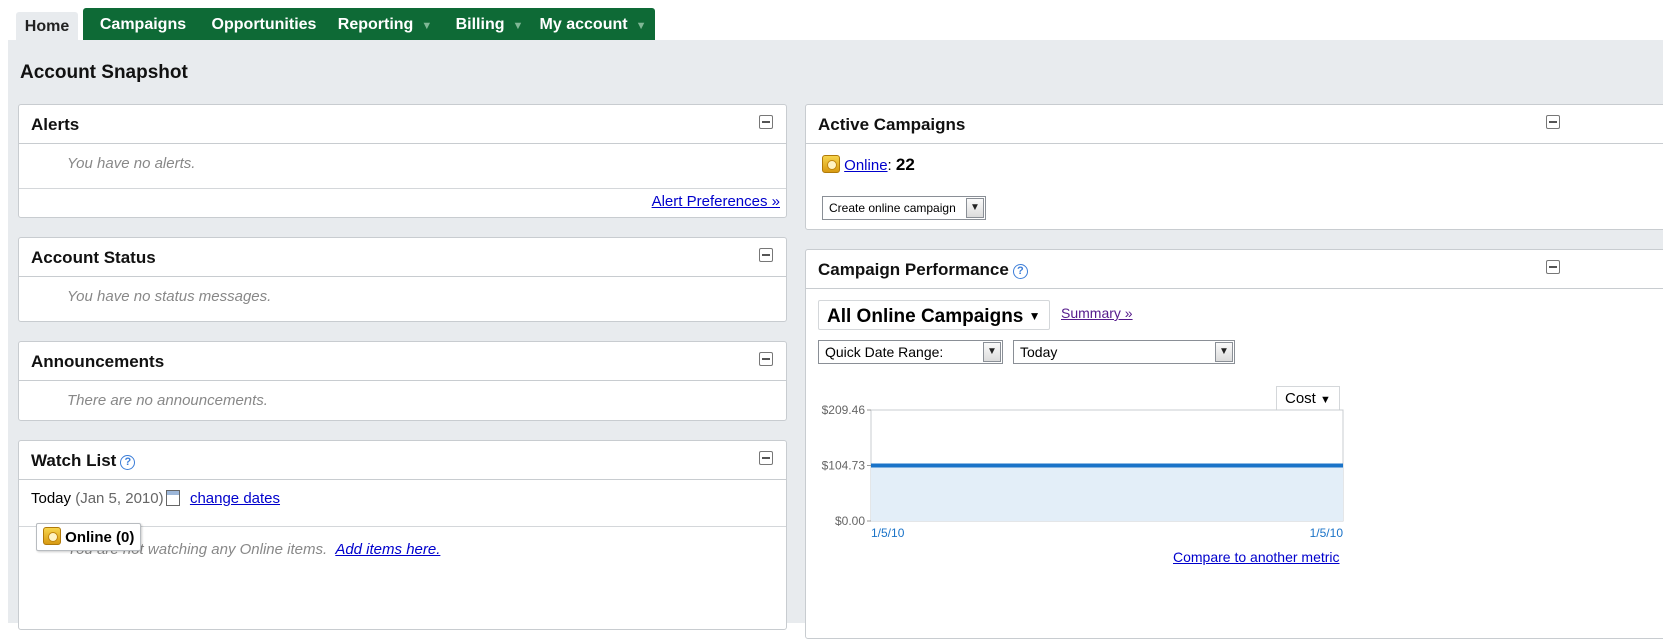  What do you see at coordinates (74, 460) in the screenshot?
I see `watch-list-title: Watch List` at bounding box center [74, 460].